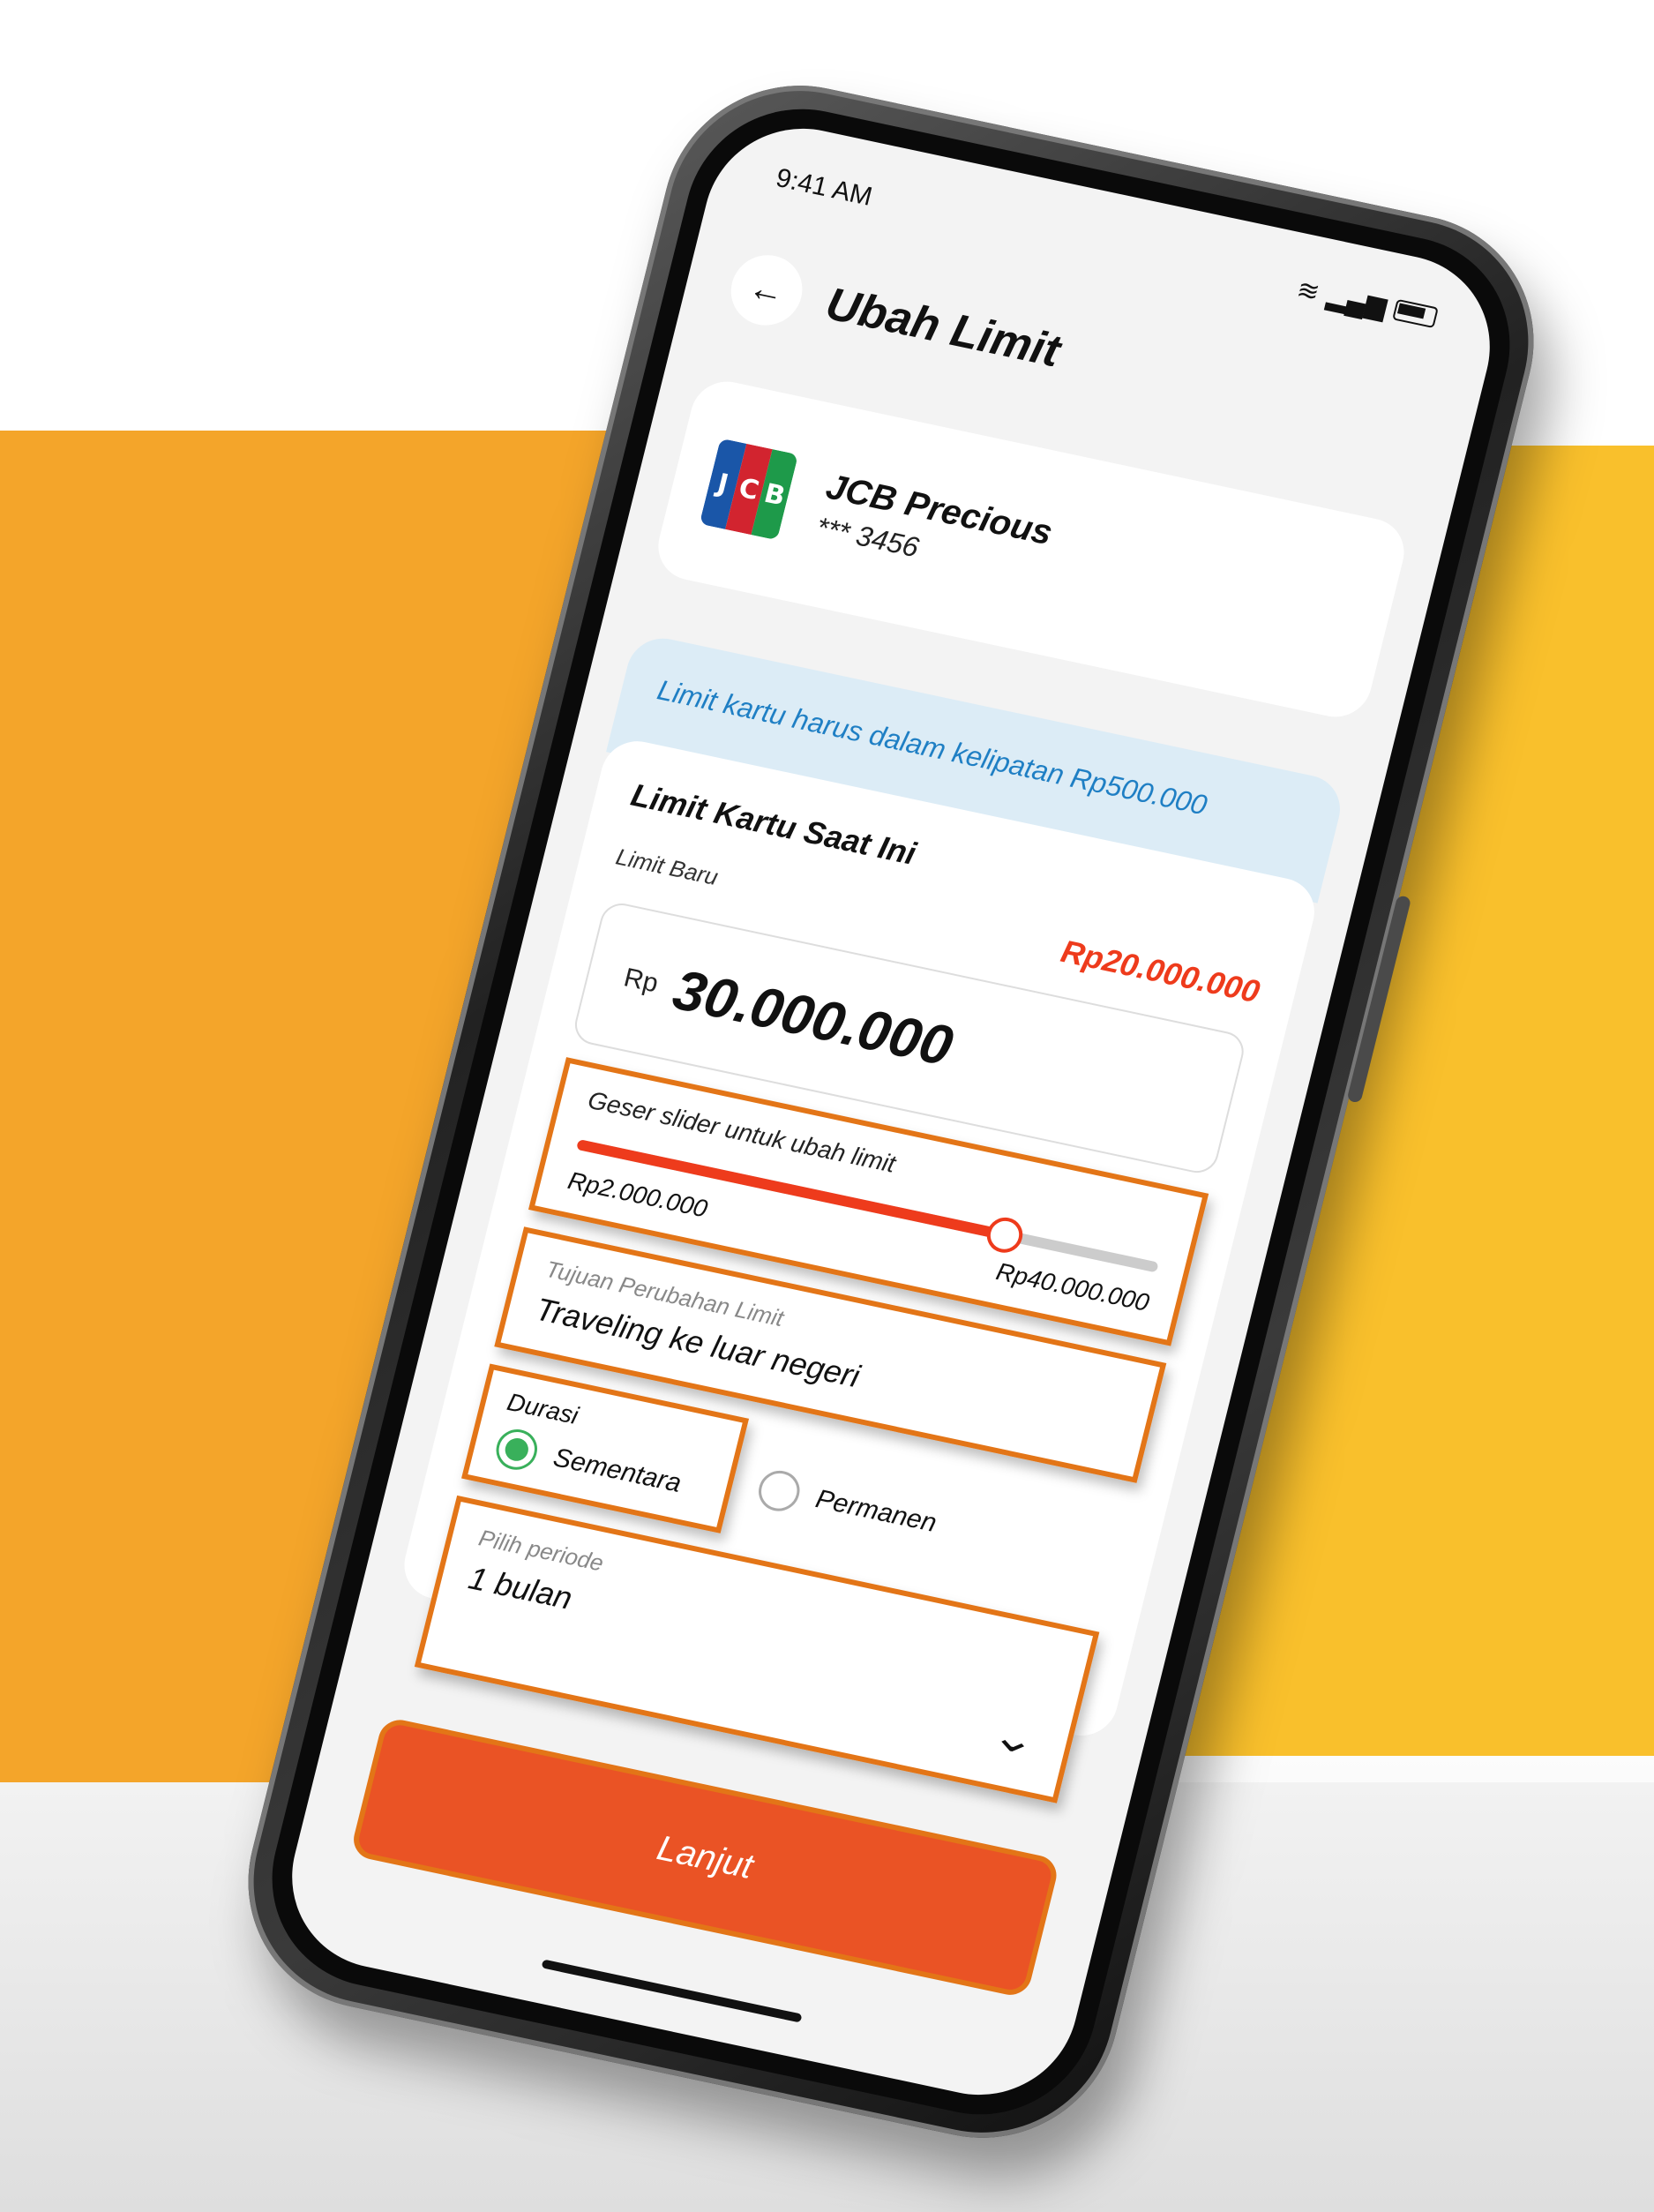 The height and width of the screenshot is (2212, 1654). What do you see at coordinates (1415, 313) in the screenshot?
I see `battery-icon` at bounding box center [1415, 313].